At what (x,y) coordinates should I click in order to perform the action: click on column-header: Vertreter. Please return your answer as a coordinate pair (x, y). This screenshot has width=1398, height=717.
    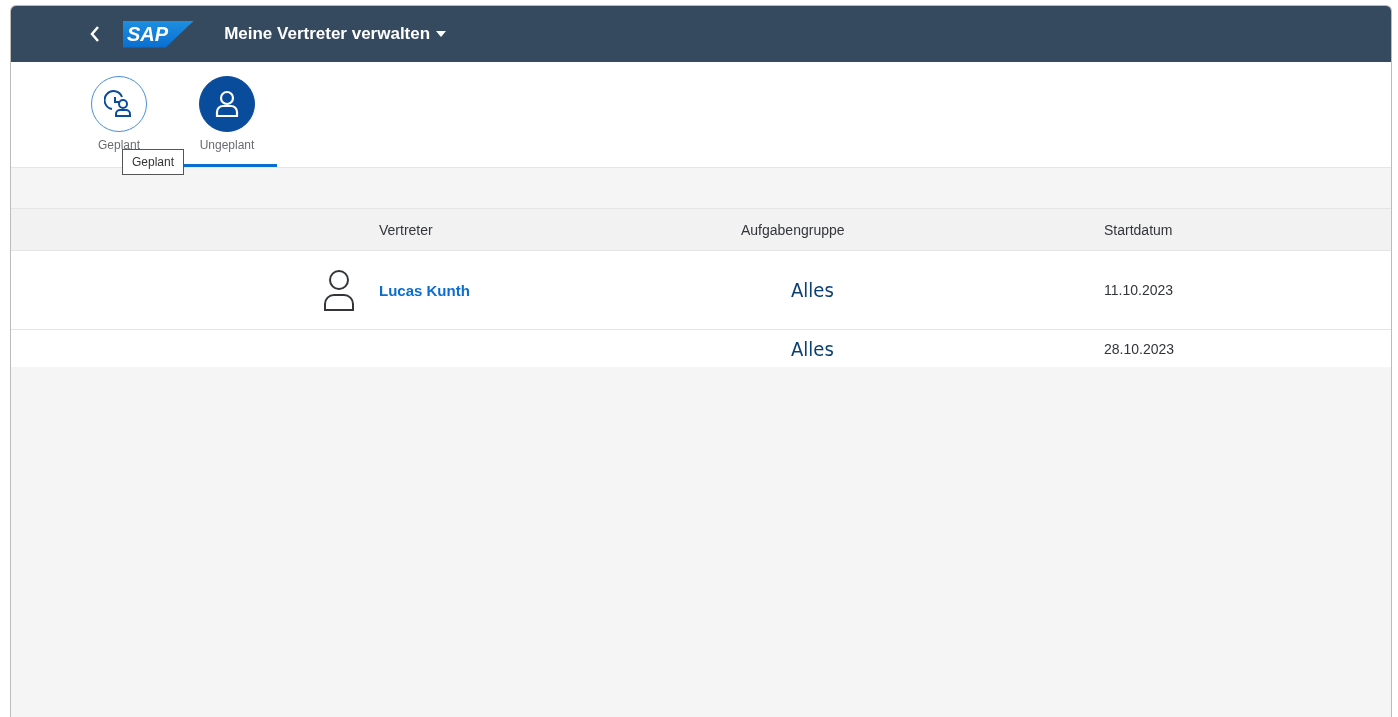
    Looking at the image, I should click on (406, 229).